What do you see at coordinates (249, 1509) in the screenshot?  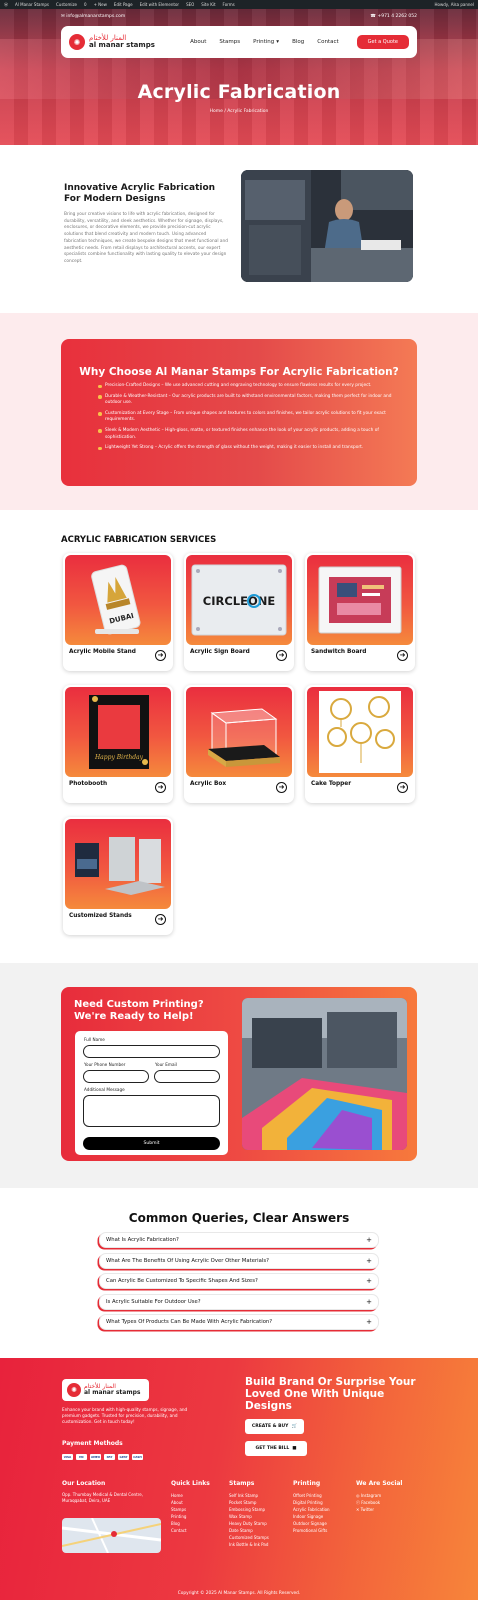 I see `footer-link: Embossing Stamp` at bounding box center [249, 1509].